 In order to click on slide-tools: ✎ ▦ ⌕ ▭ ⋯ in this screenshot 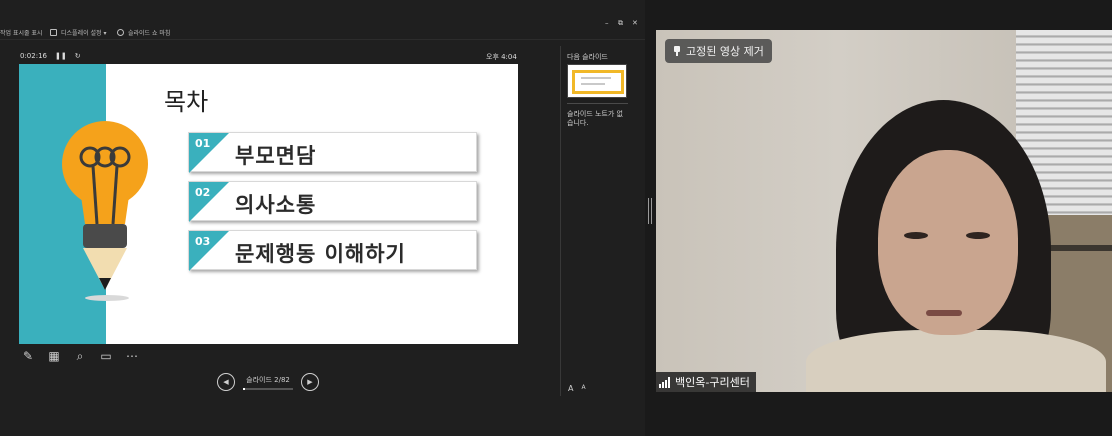, I will do `click(80, 356)`.